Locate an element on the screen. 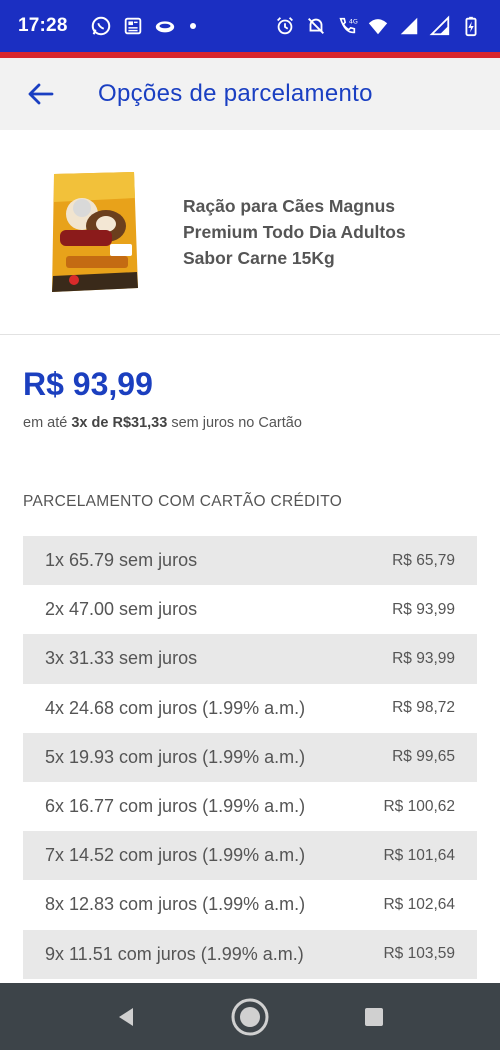  system-nav-bar is located at coordinates (250, 1016).